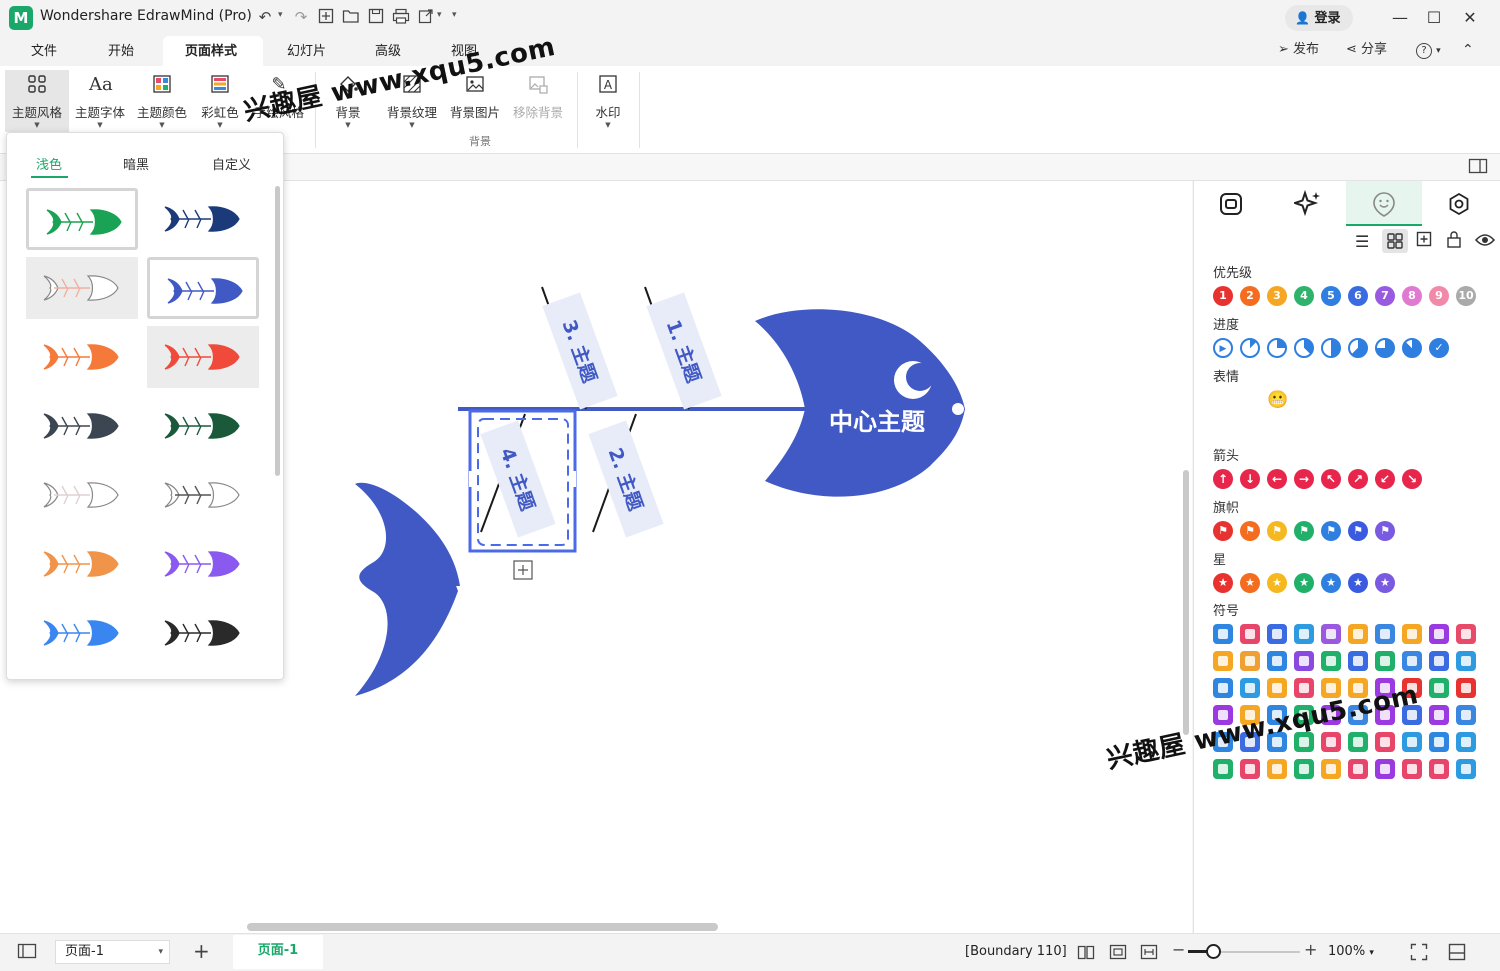  What do you see at coordinates (1428, 50) in the screenshot?
I see `help-button: ? ▾` at bounding box center [1428, 50].